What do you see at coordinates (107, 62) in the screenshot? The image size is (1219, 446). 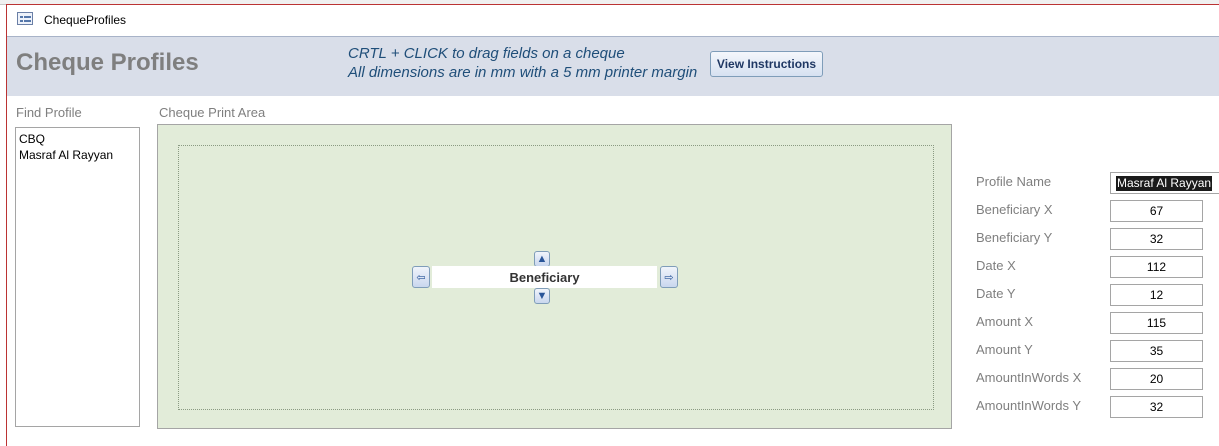 I see `page-title: Cheque Profiles` at bounding box center [107, 62].